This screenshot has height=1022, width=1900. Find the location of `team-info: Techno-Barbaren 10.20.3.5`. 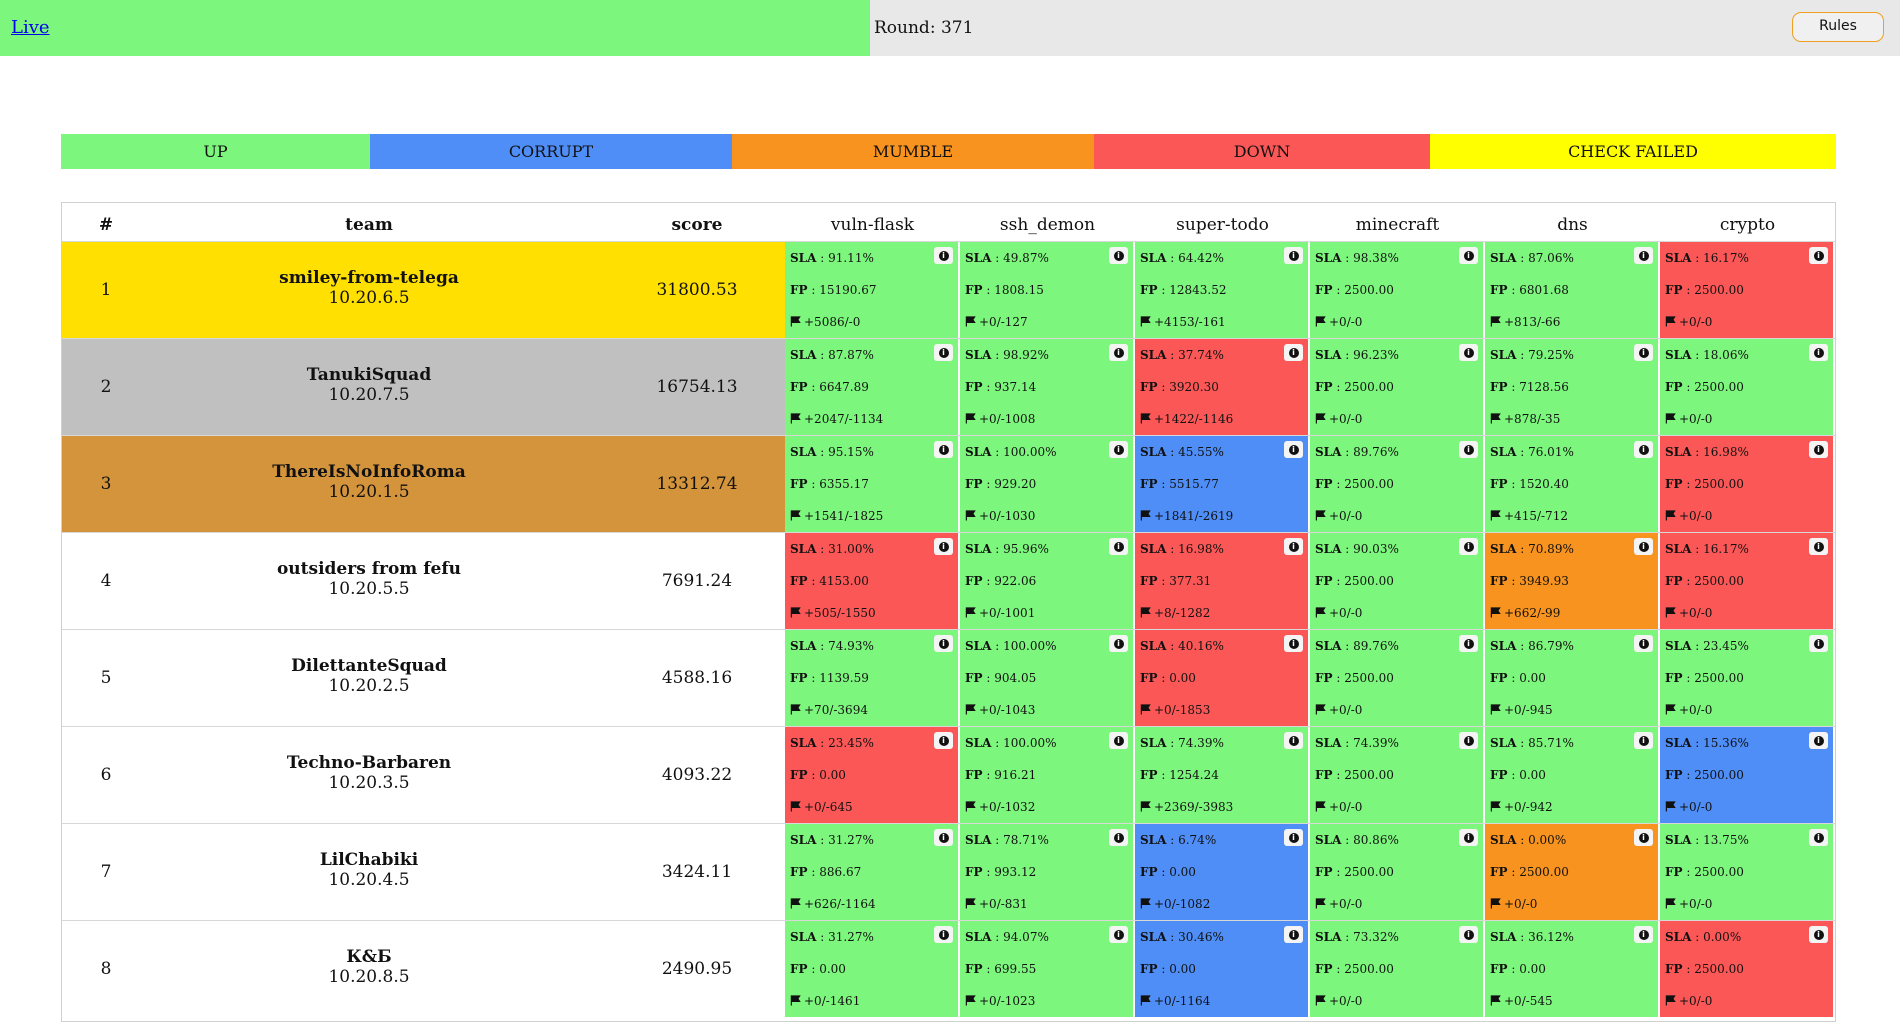

team-info: Techno-Barbaren 10.20.3.5 is located at coordinates (369, 773).